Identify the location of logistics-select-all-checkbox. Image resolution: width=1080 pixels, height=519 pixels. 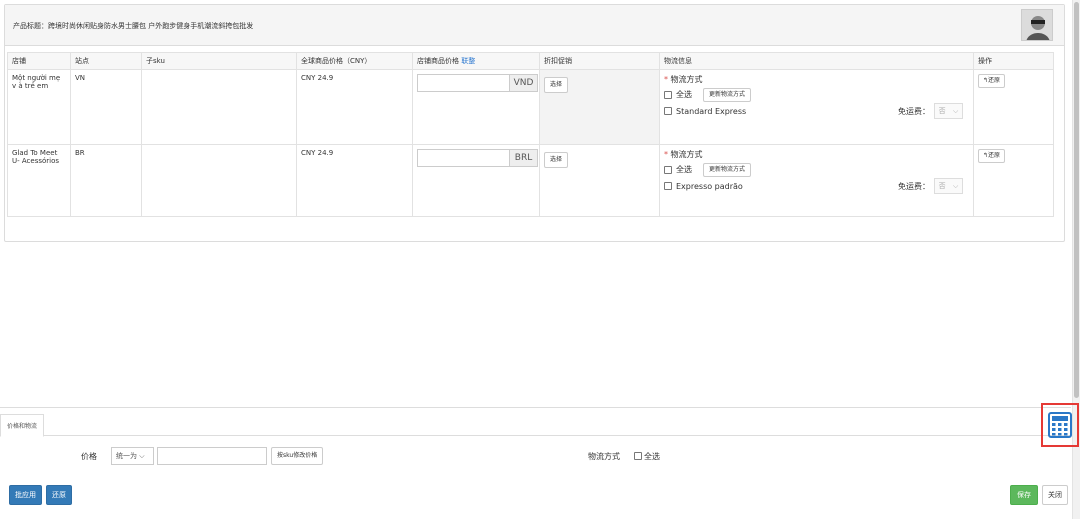
(638, 456).